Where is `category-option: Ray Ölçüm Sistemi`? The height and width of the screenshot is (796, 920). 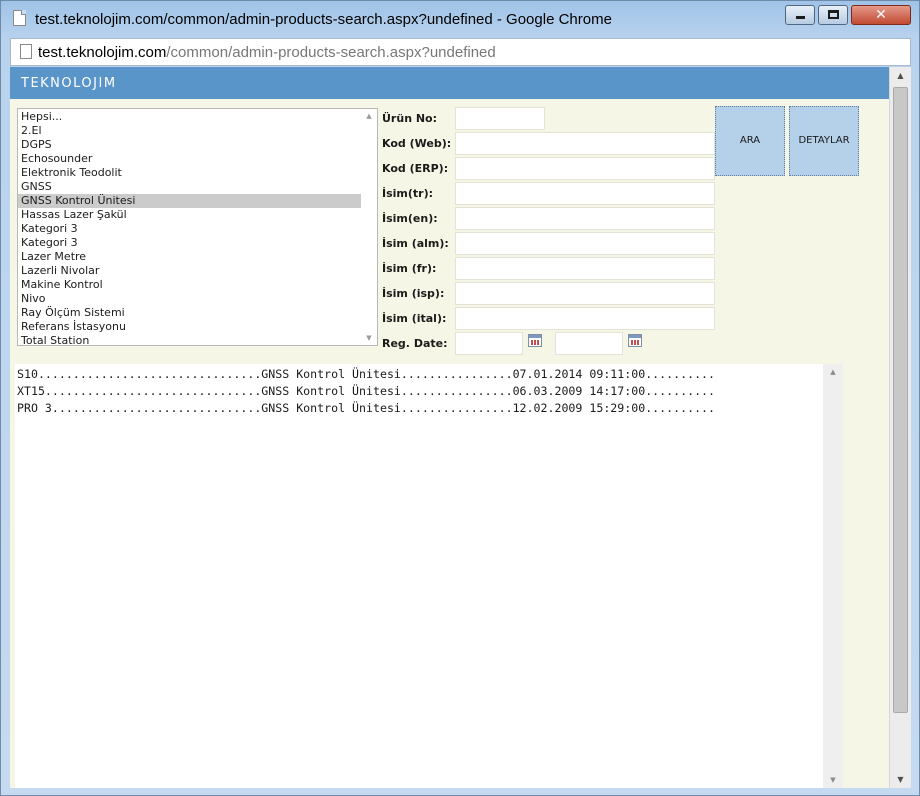 category-option: Ray Ölçüm Sistemi is located at coordinates (189, 313).